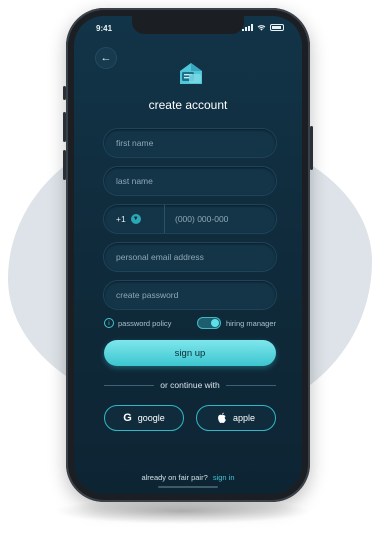 The image size is (375, 537). I want to click on back-button: ←, so click(106, 58).